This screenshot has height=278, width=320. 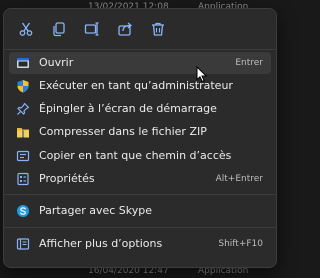 What do you see at coordinates (23, 156) in the screenshot?
I see `copy-path-icon` at bounding box center [23, 156].